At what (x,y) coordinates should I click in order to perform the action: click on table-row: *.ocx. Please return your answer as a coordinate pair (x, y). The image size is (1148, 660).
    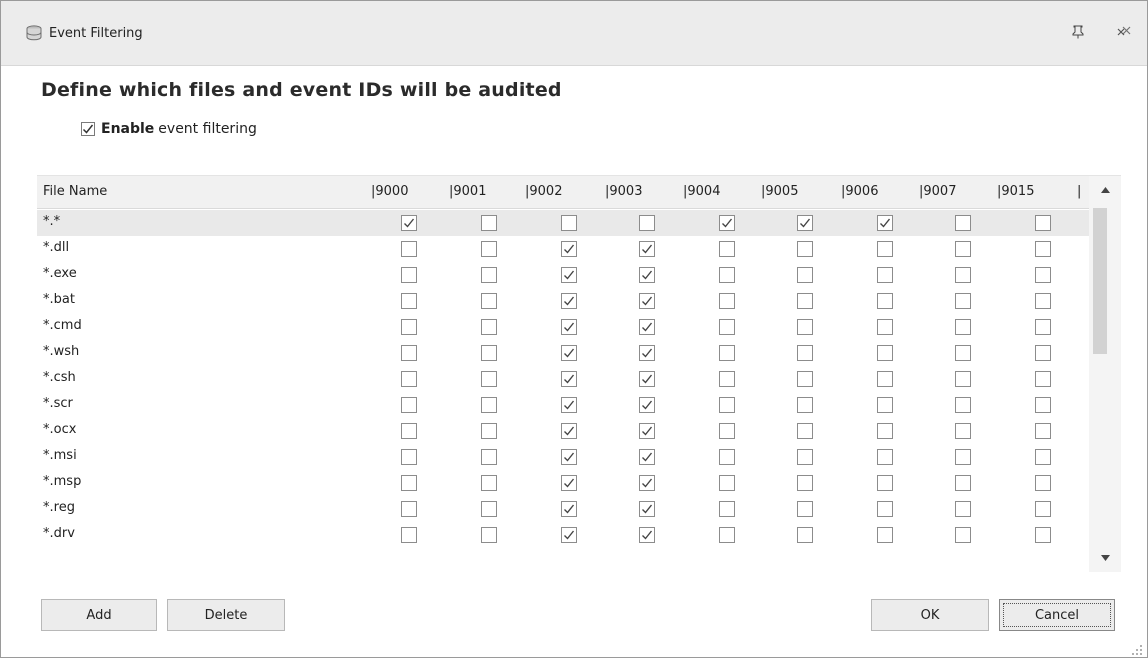
    Looking at the image, I should click on (563, 431).